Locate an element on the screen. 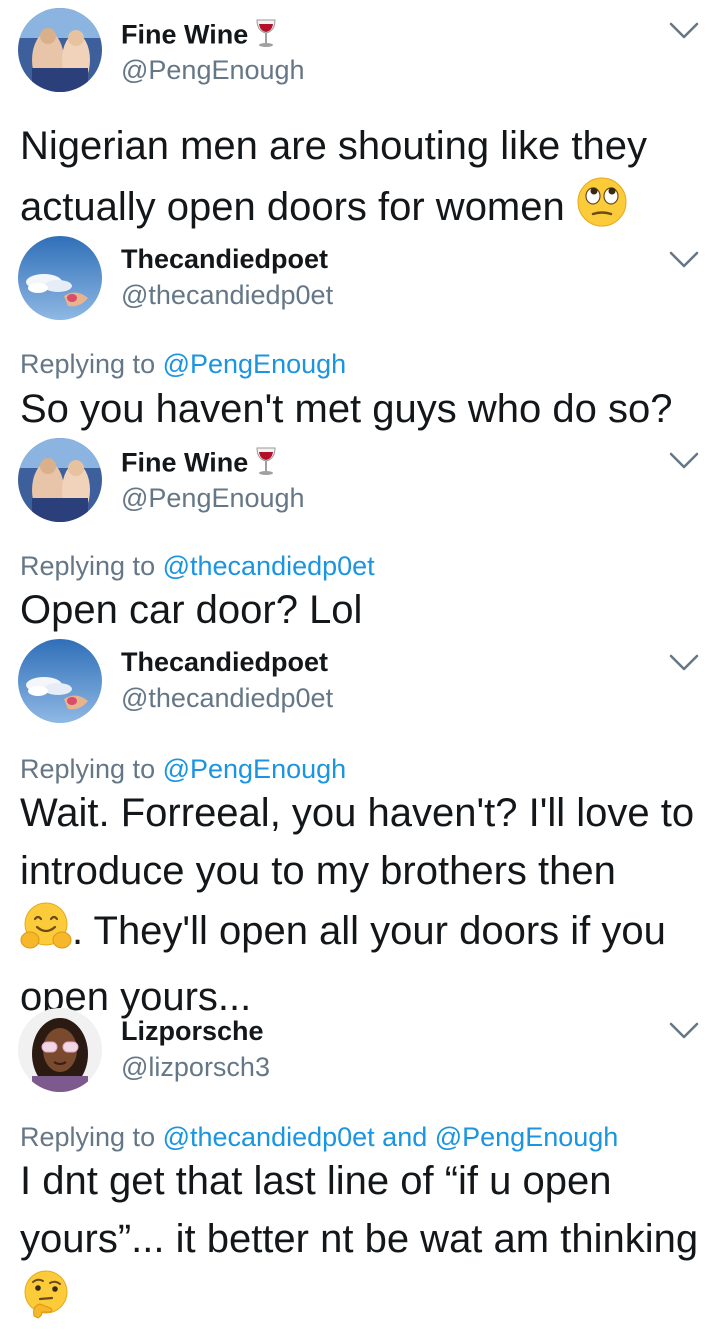 The width and height of the screenshot is (720, 1336). avatar-lizporsche-image is located at coordinates (60, 1050).